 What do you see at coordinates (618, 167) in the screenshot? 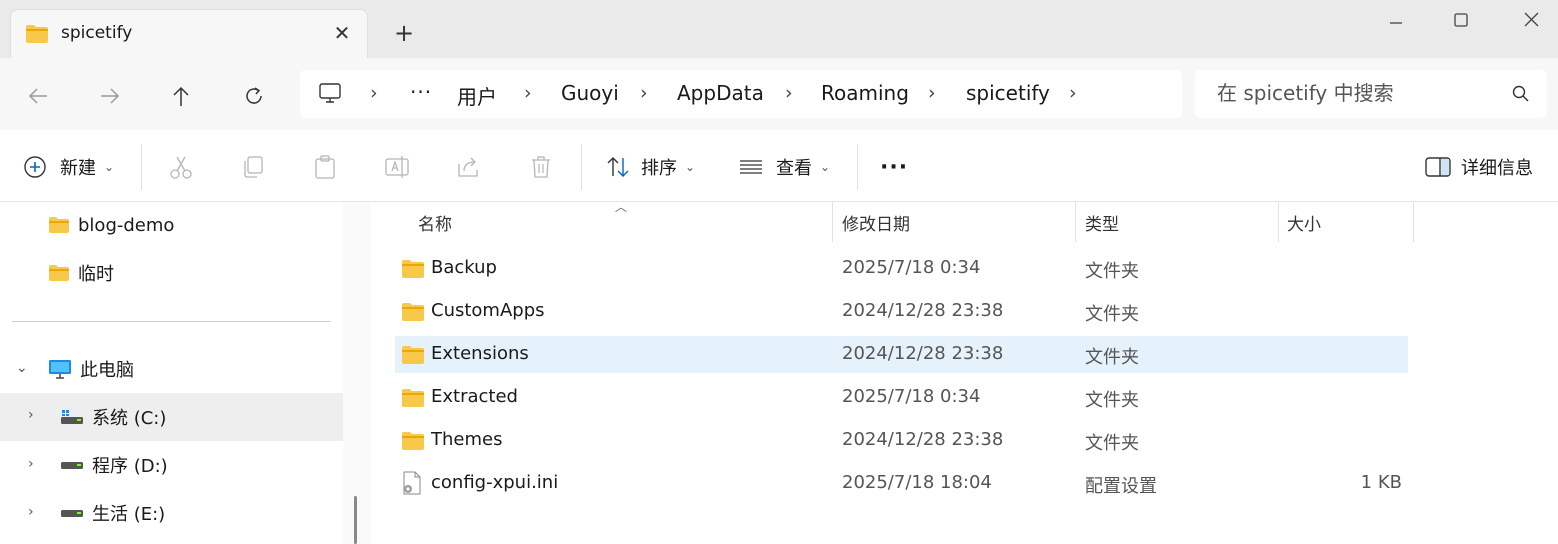
I see `sort-icon` at bounding box center [618, 167].